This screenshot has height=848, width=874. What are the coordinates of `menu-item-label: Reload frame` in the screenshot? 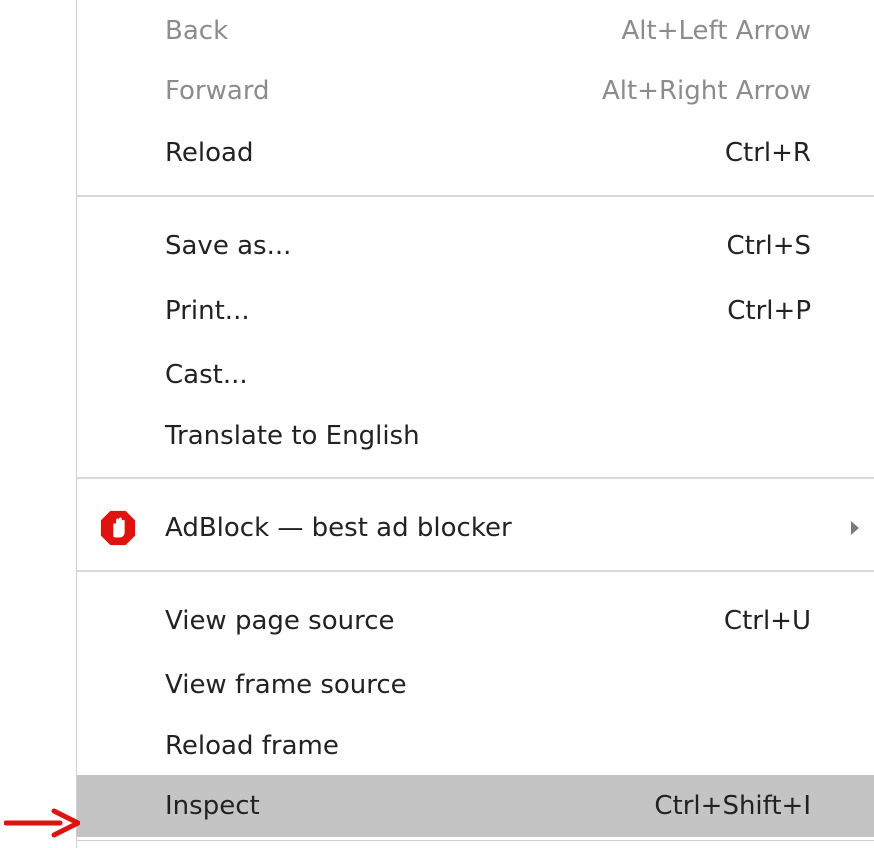 It's located at (252, 746).